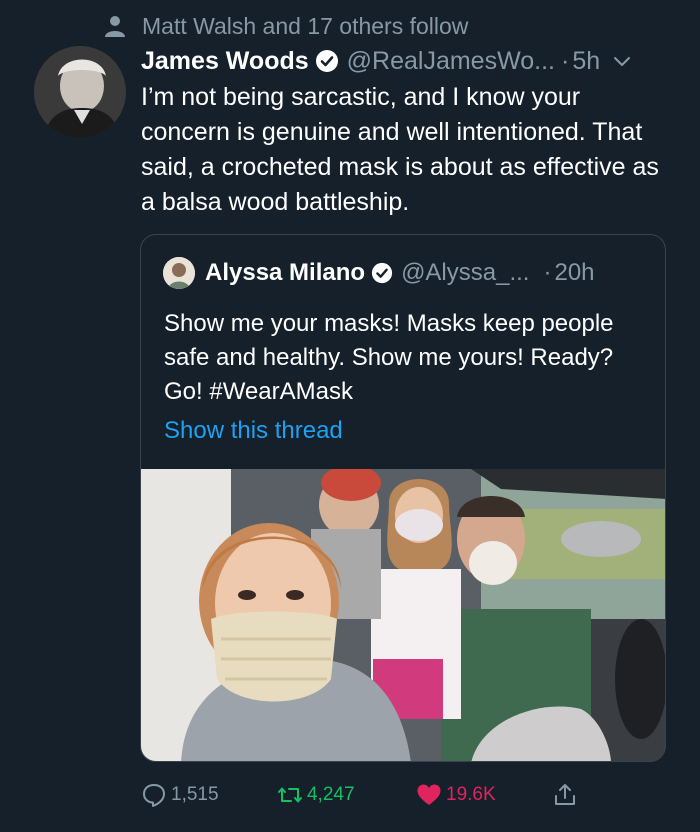  I want to click on social-context-text: Matt Walsh and 17 others follow, so click(305, 25).